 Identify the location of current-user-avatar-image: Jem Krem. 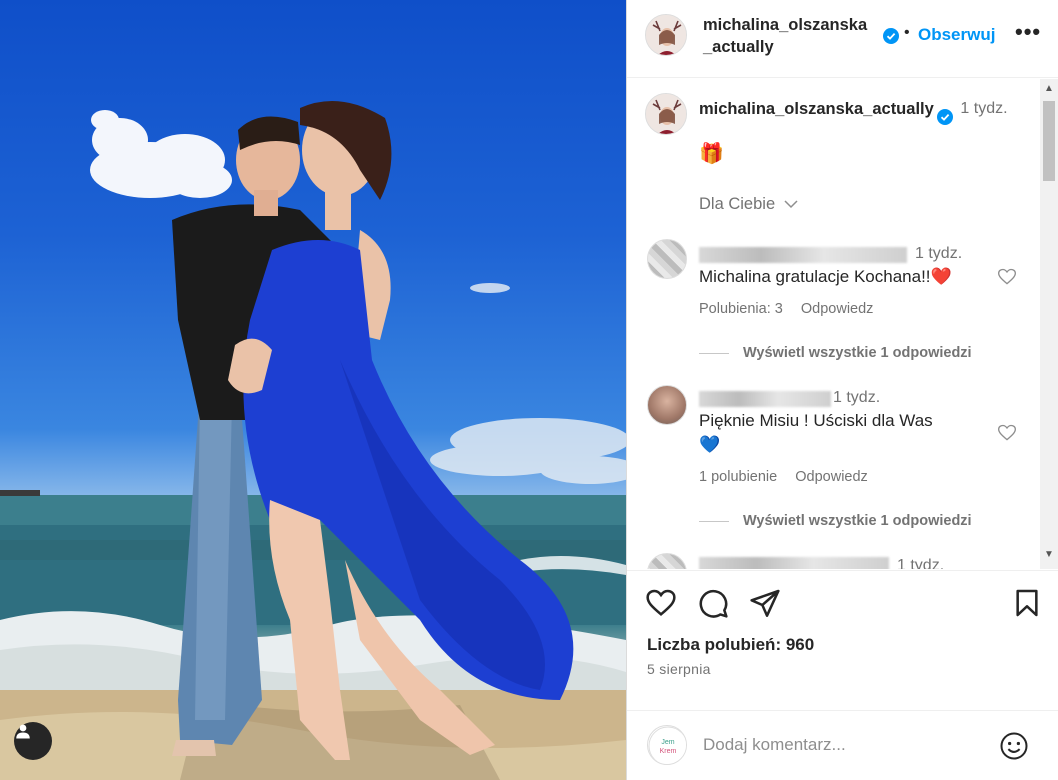
(667, 745).